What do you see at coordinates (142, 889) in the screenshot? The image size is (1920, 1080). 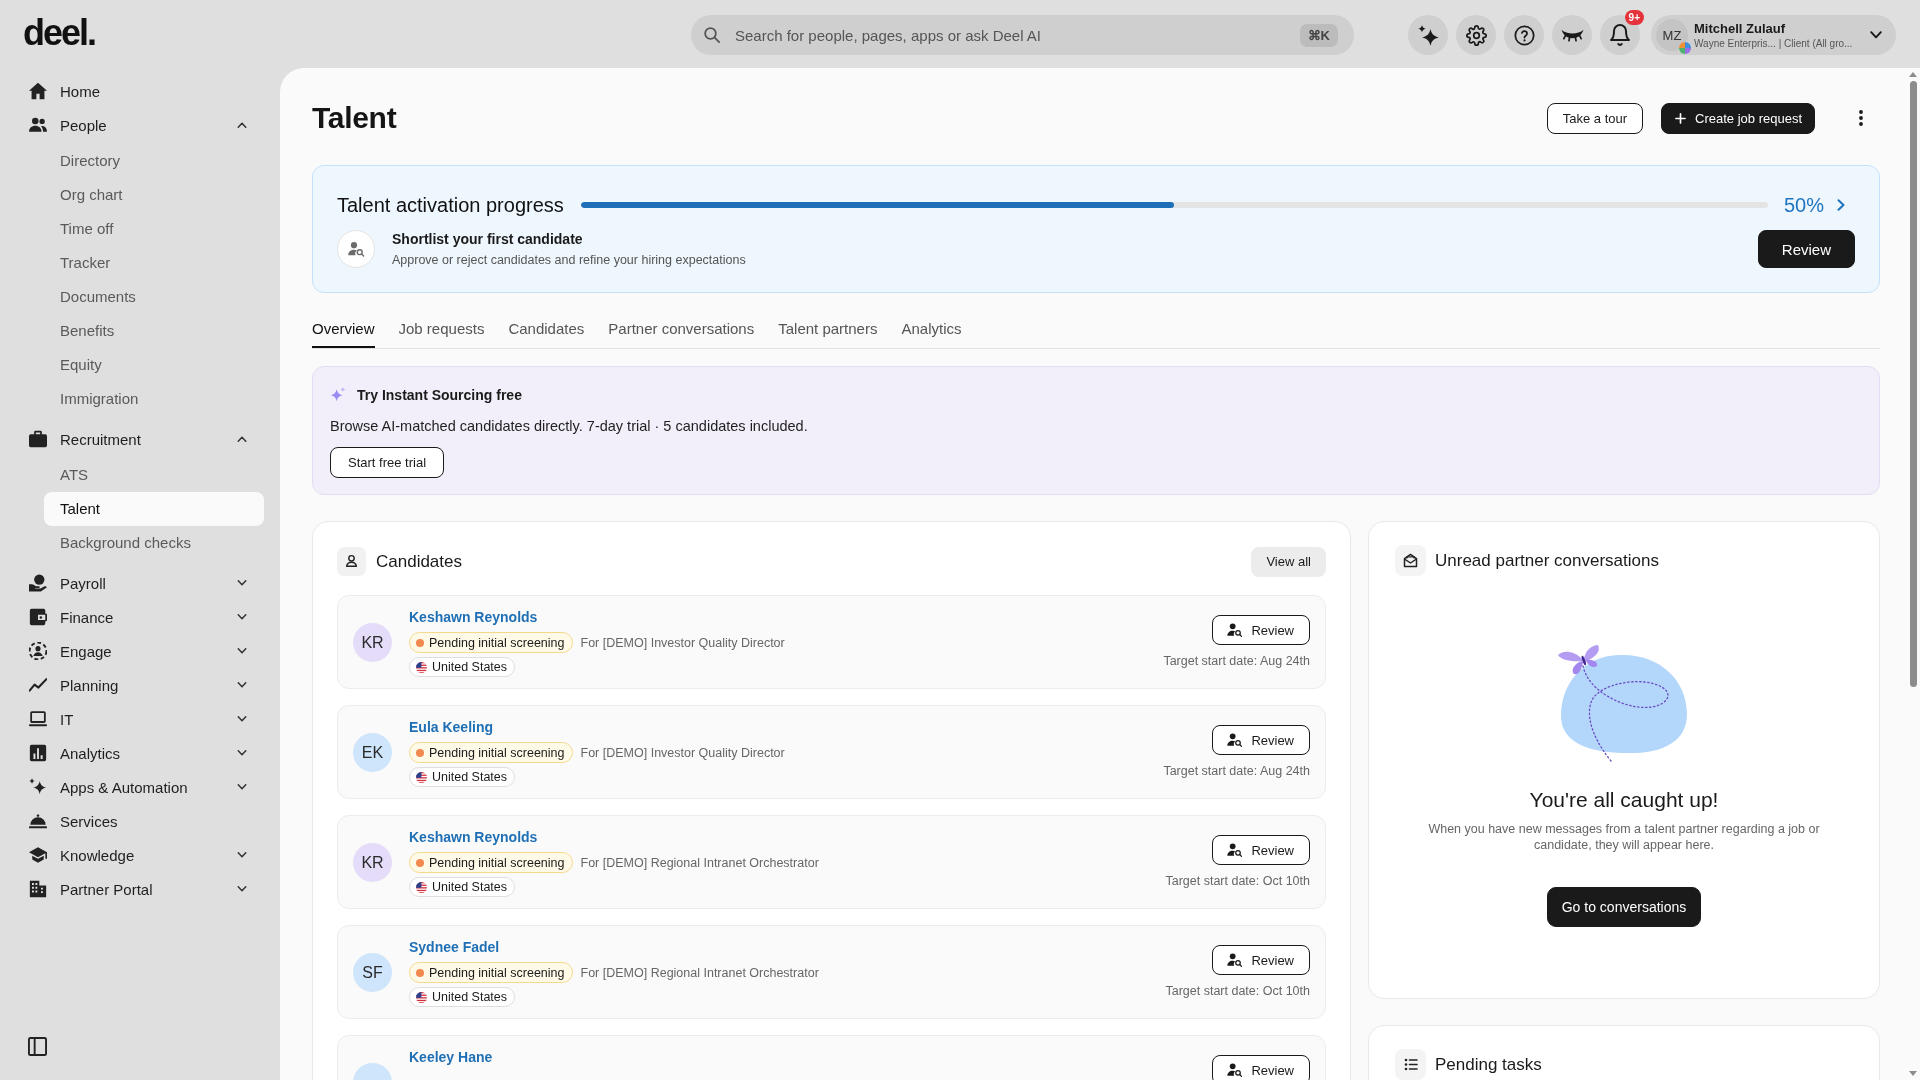 I see `sidebar-item: Partner Portal` at bounding box center [142, 889].